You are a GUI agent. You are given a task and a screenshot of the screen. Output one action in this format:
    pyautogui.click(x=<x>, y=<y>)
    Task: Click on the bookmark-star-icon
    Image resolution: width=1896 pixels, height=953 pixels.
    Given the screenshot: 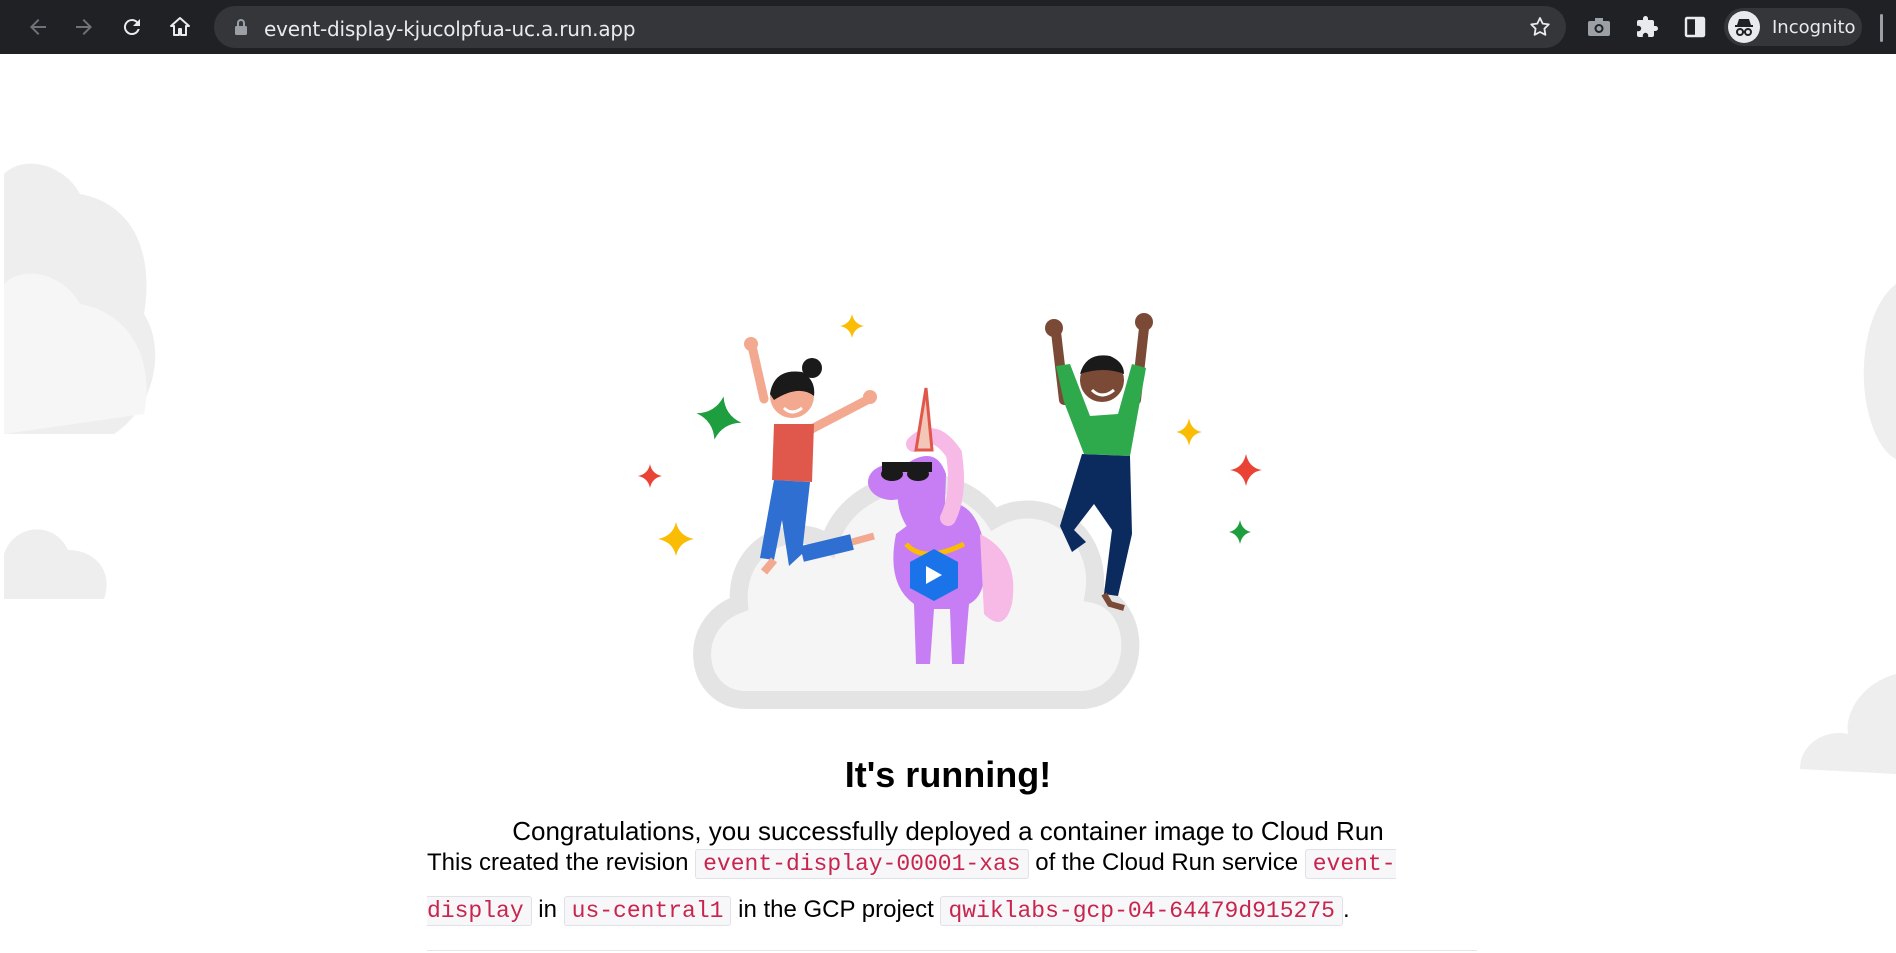 What is the action you would take?
    pyautogui.click(x=1540, y=29)
    